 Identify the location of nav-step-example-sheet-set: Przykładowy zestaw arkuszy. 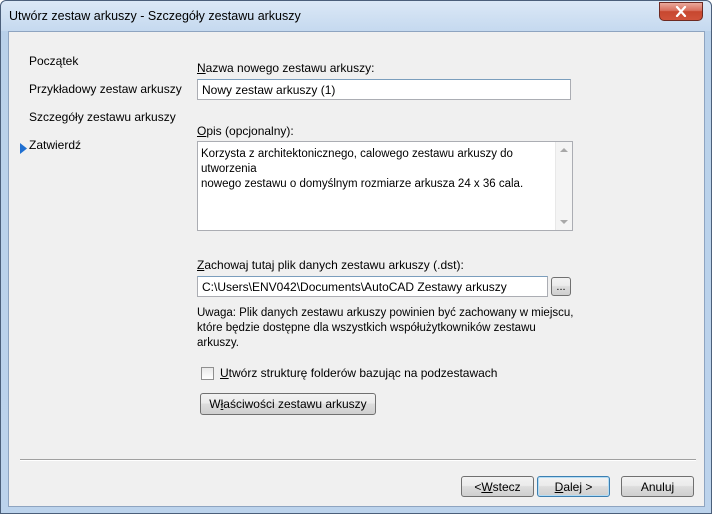
(105, 89).